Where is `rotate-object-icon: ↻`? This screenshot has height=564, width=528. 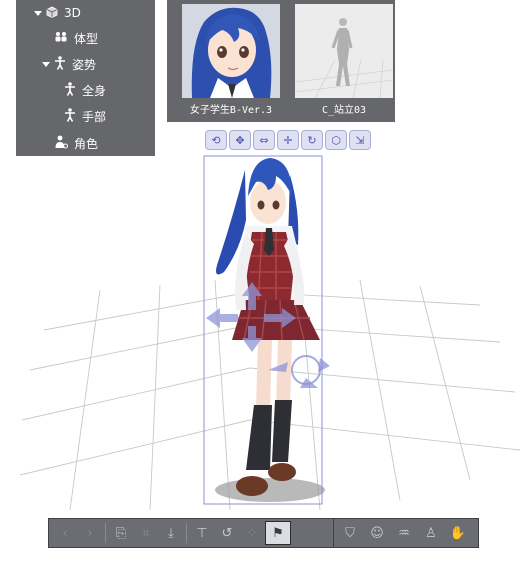 rotate-object-icon: ↻ is located at coordinates (312, 140).